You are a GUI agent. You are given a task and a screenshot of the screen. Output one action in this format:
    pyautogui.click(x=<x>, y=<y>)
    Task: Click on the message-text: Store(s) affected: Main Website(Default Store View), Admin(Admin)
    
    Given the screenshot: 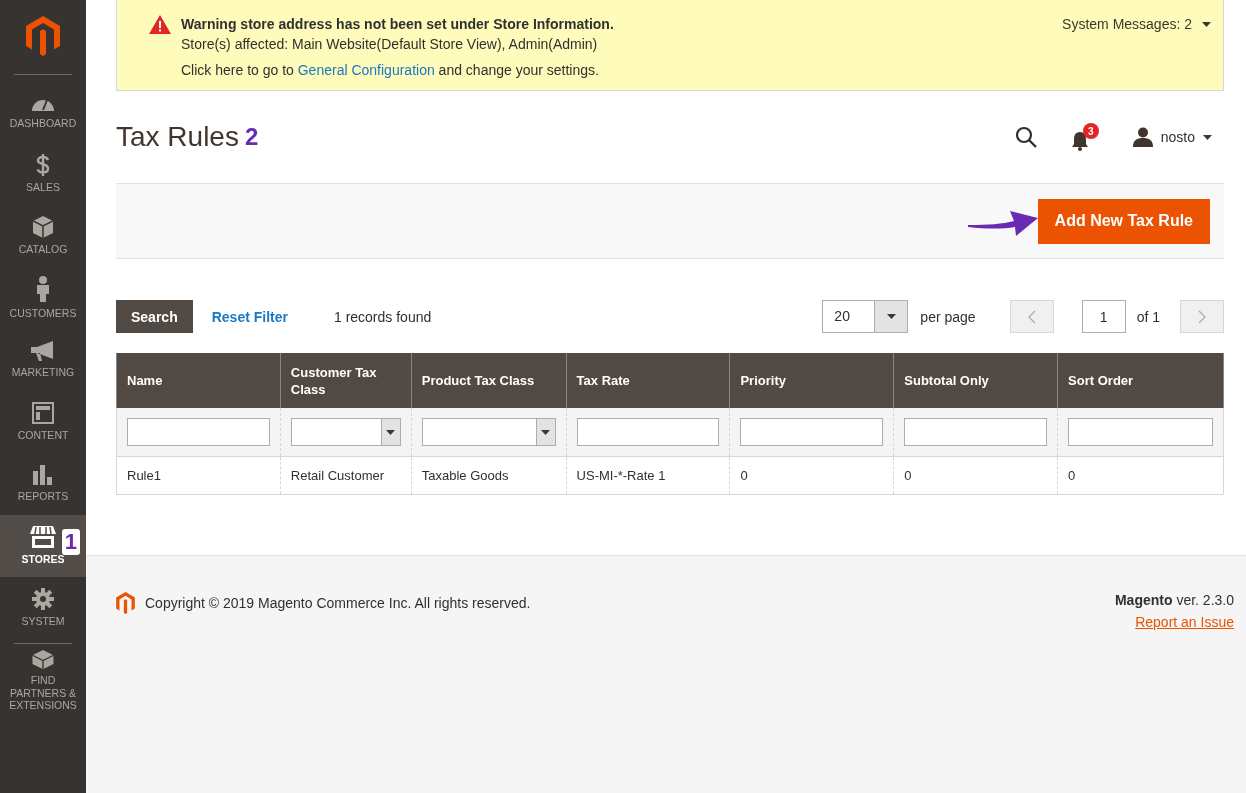 What is the action you would take?
    pyautogui.click(x=390, y=44)
    